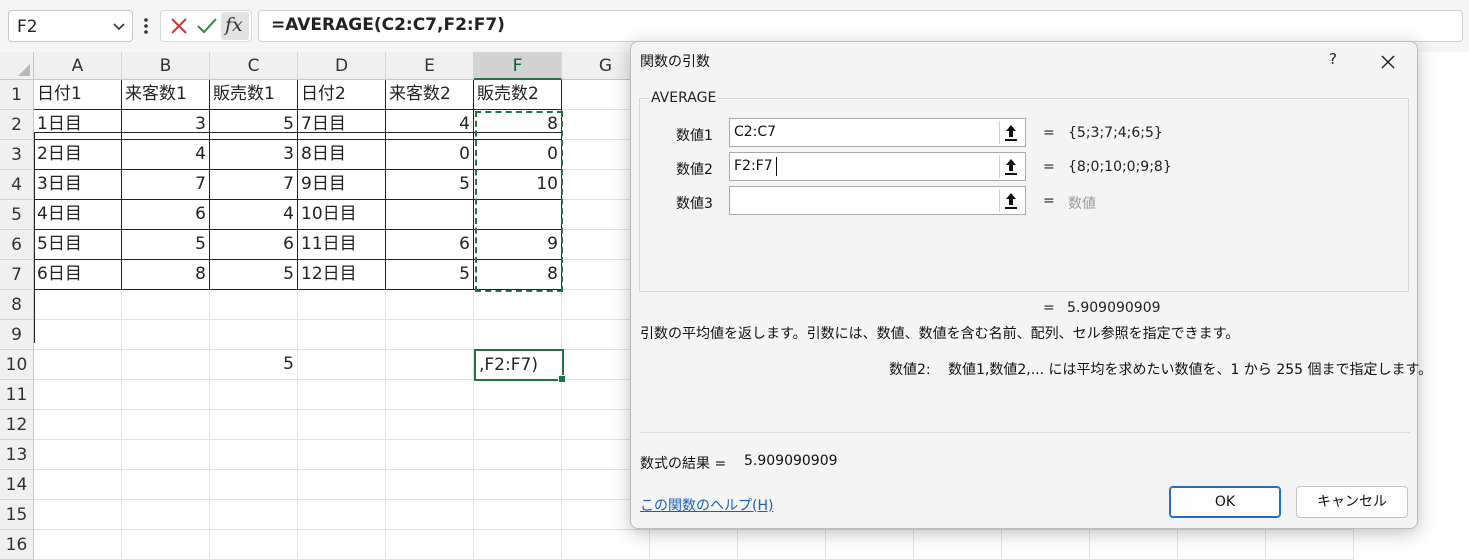 This screenshot has width=1469, height=560. What do you see at coordinates (78, 425) in the screenshot?
I see `cell-a12` at bounding box center [78, 425].